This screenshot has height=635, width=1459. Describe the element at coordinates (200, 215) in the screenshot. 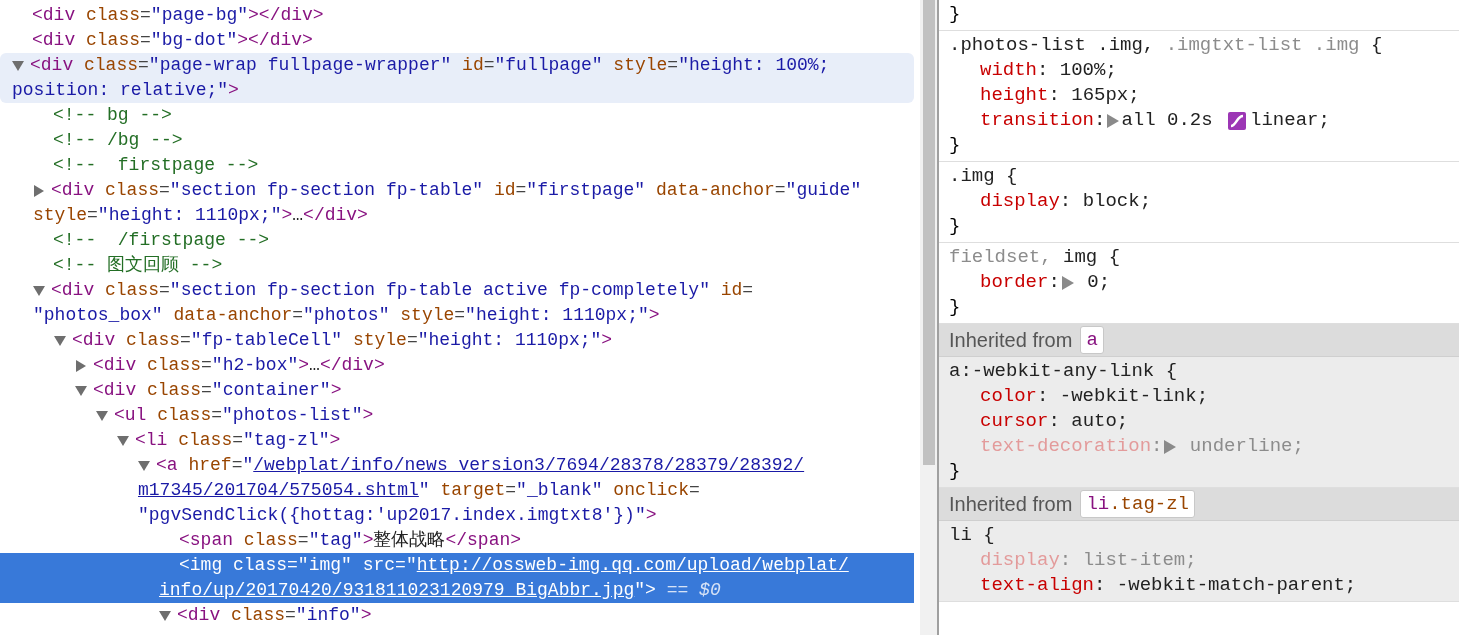

I see `code-line: style="height: 1110px;">…</div>` at that location.